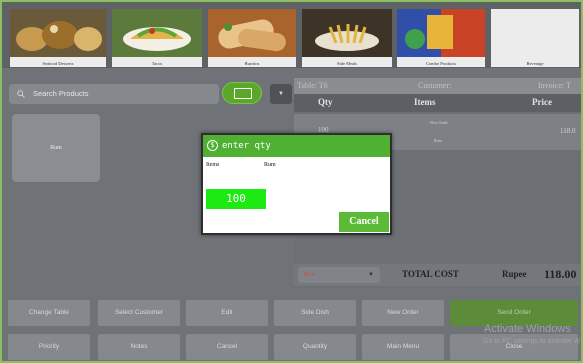 This screenshot has width=583, height=363. I want to click on cancel-order-button: Cancel, so click(227, 347).